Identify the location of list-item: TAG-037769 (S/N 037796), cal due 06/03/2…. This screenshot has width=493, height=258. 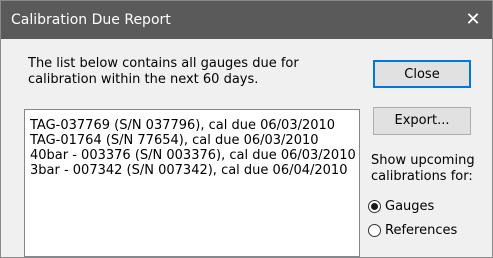
(192, 125).